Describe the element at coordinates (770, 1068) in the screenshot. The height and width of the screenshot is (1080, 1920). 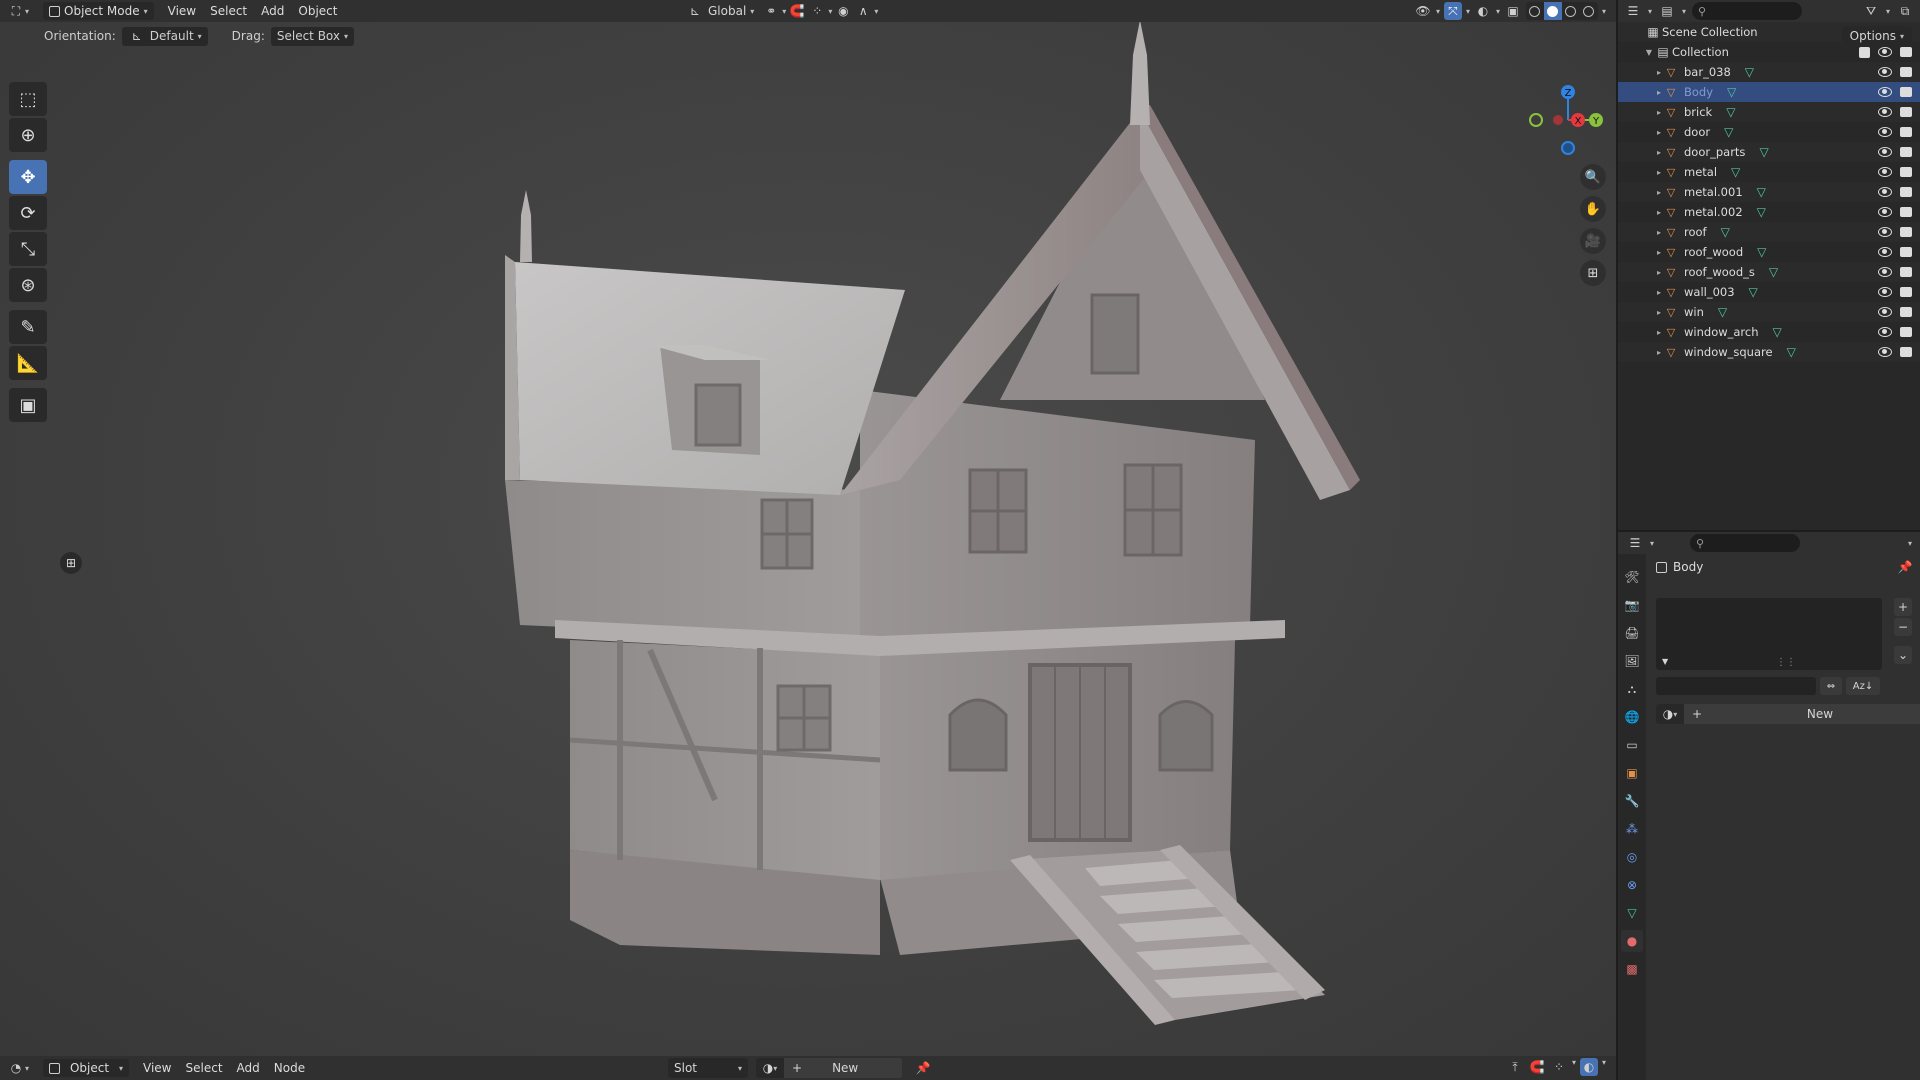
I see `material-browse-icon: ◑ ▾` at that location.